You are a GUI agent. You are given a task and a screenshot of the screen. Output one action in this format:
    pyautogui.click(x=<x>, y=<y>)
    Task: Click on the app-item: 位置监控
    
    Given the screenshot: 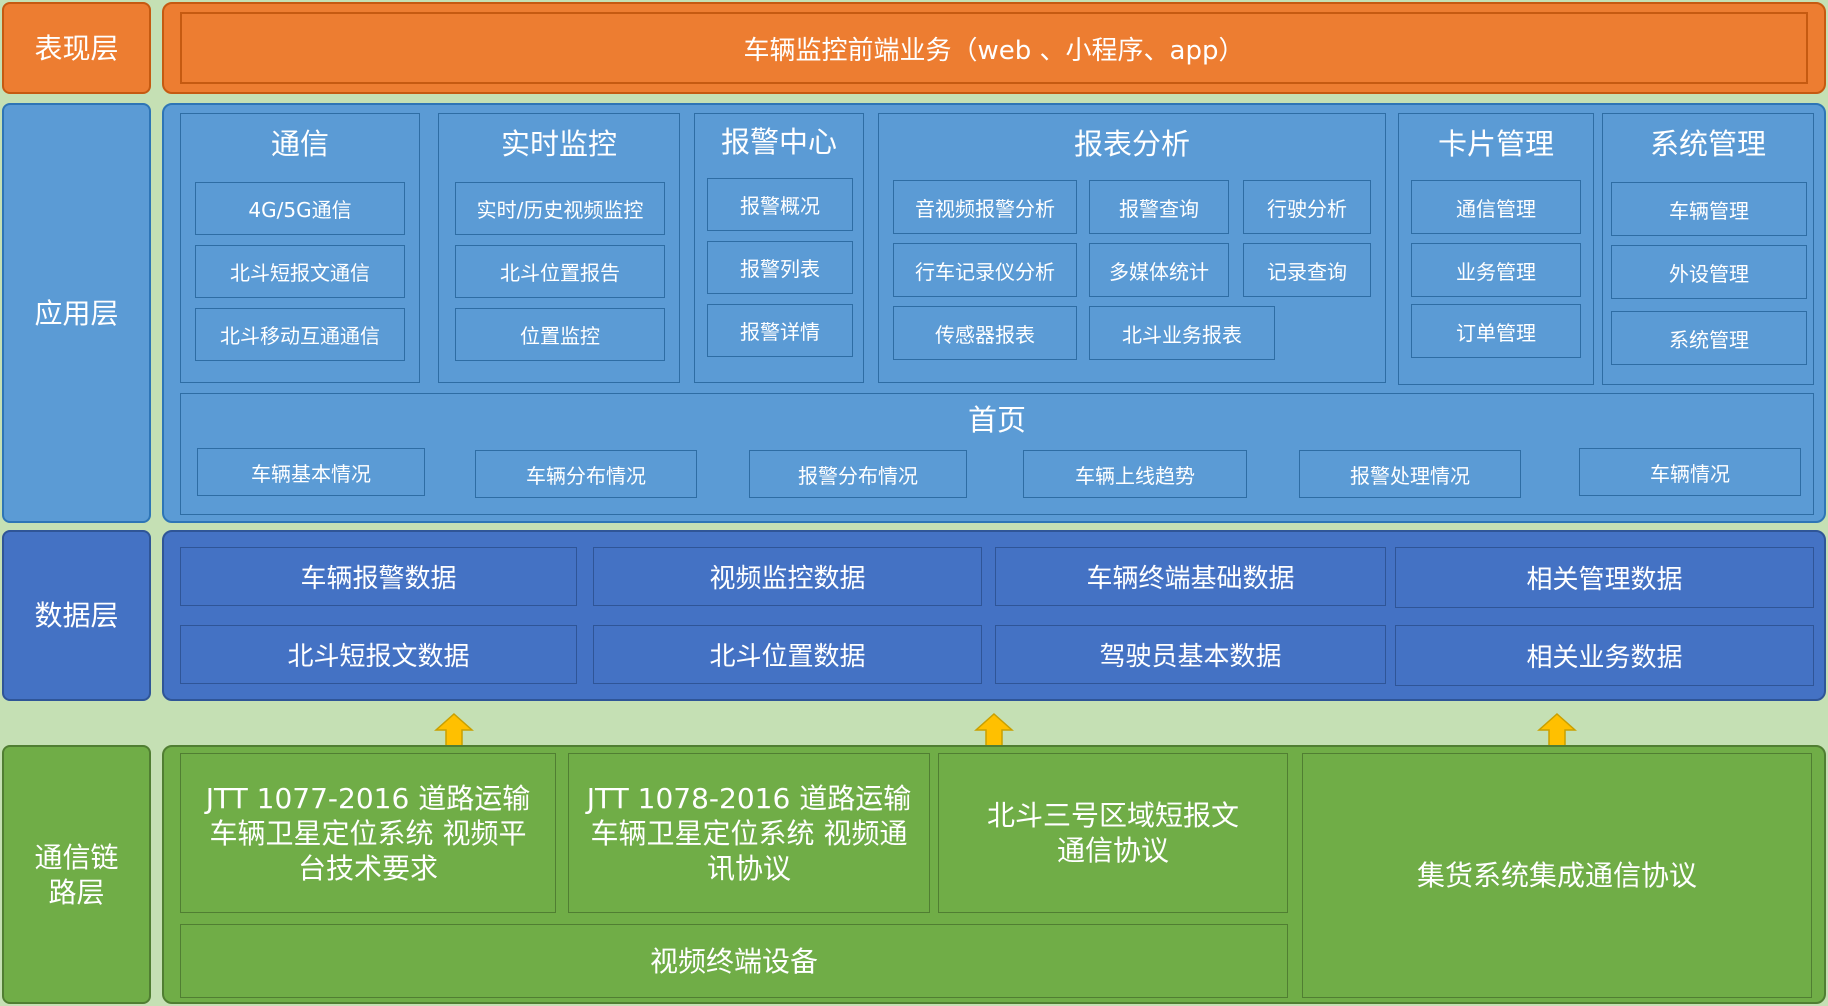 What is the action you would take?
    pyautogui.click(x=560, y=334)
    